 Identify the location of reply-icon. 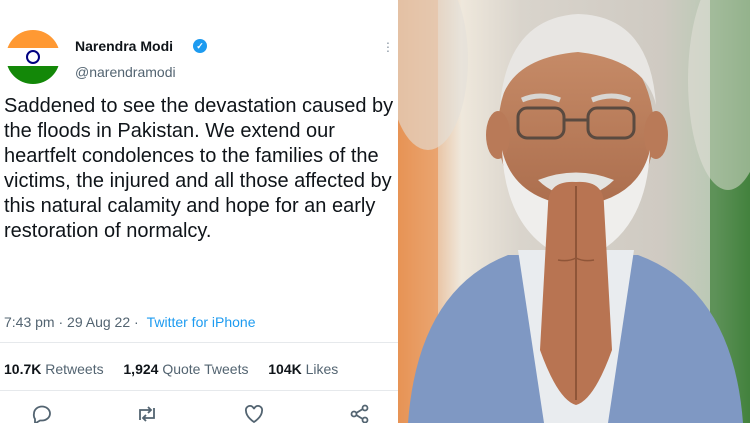
(42, 412).